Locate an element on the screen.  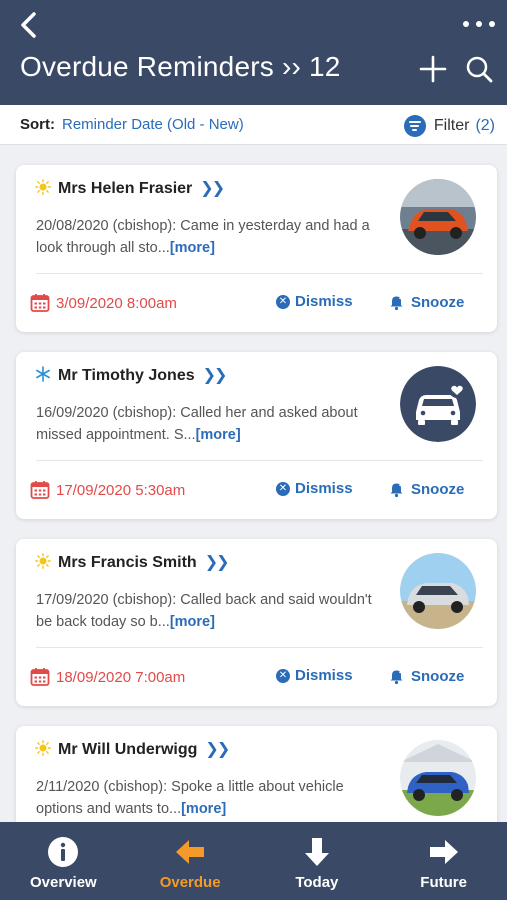
filter-button: Filter (2) is located at coordinates (449, 126).